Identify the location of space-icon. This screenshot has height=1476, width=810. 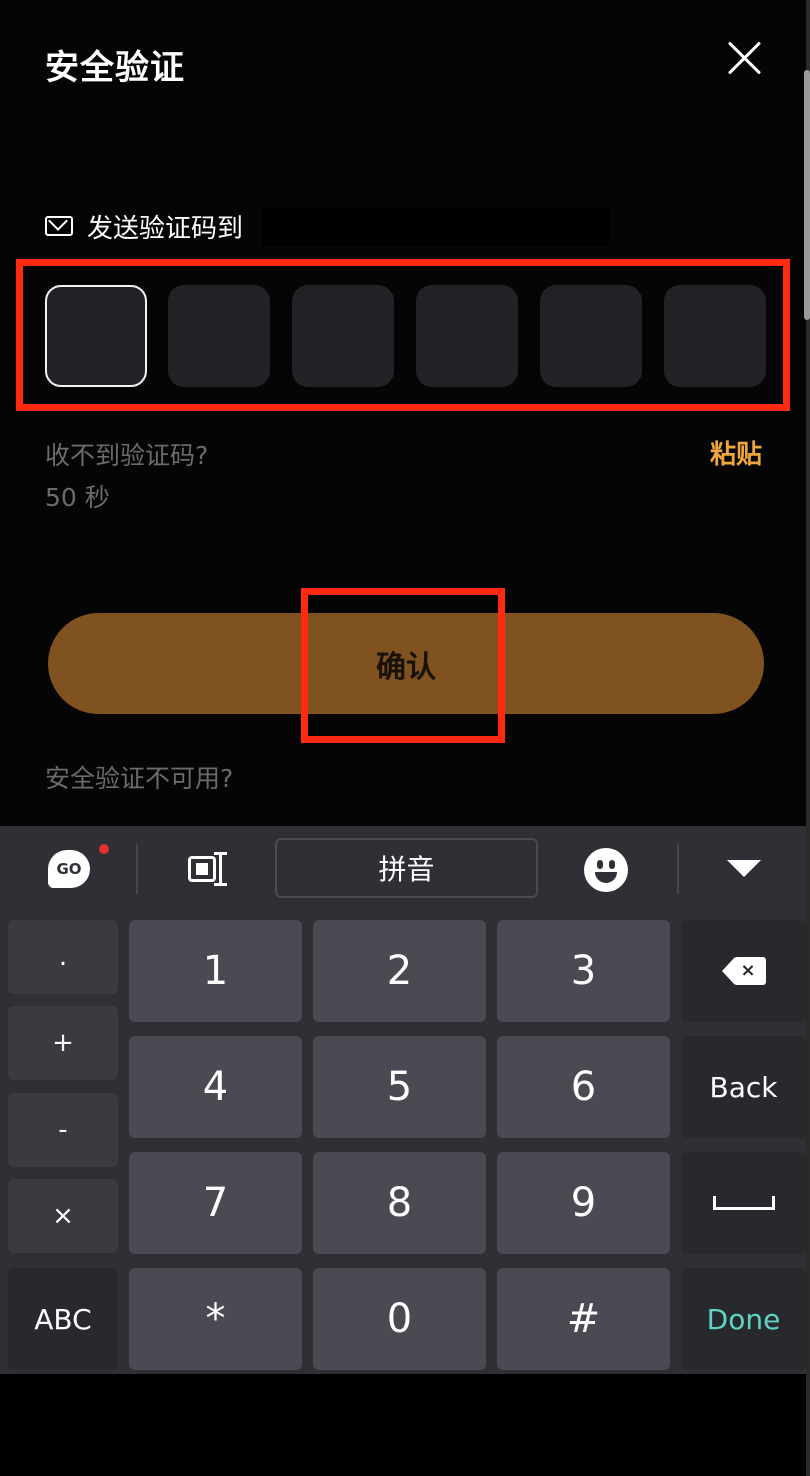
(743, 1203).